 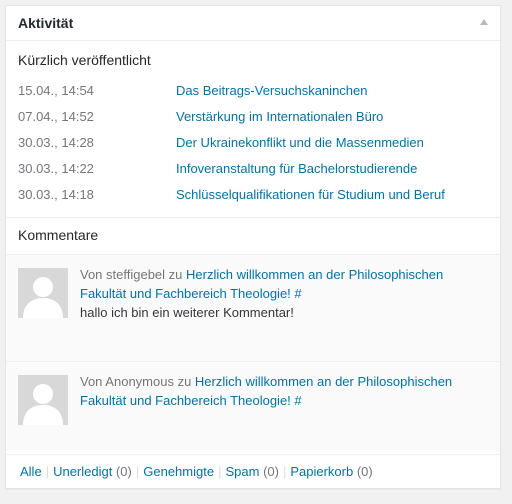 What do you see at coordinates (56, 90) in the screenshot?
I see `post-date: 15.04., 14:54` at bounding box center [56, 90].